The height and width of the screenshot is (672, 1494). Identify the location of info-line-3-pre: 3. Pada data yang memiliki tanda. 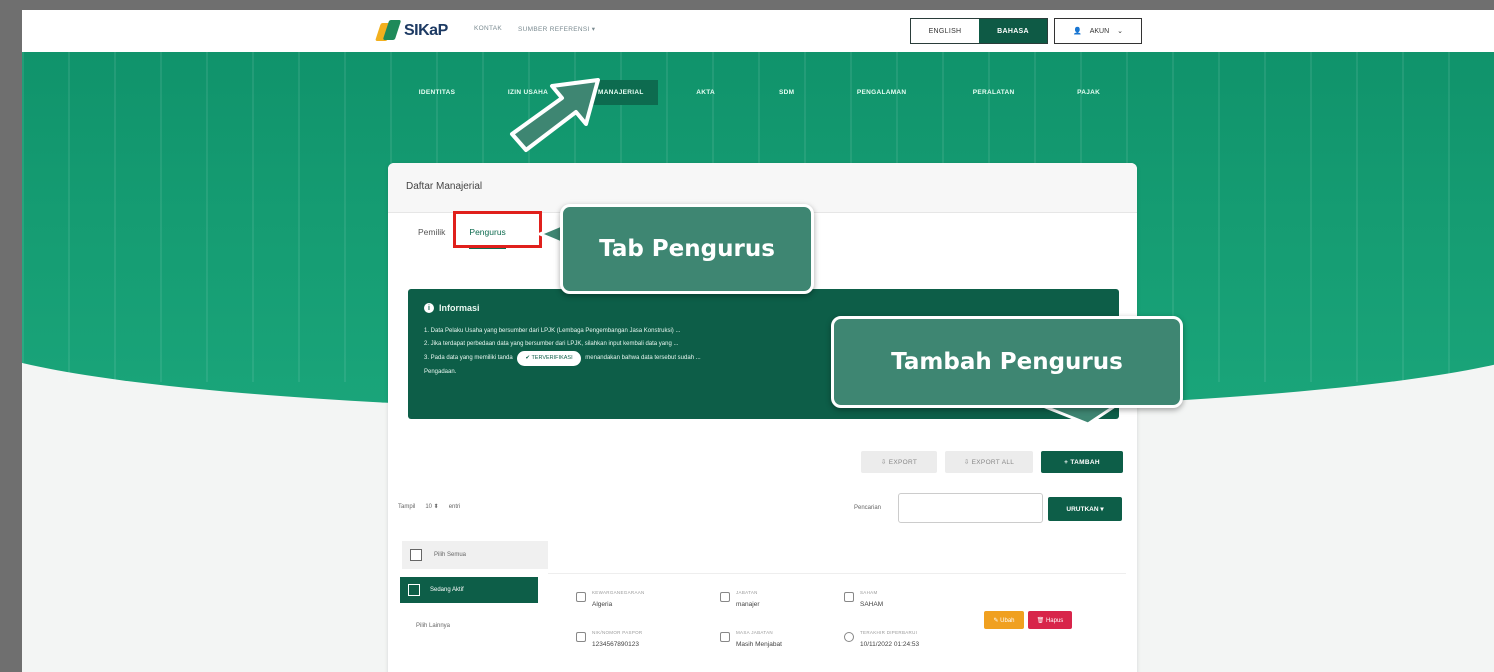
(468, 358).